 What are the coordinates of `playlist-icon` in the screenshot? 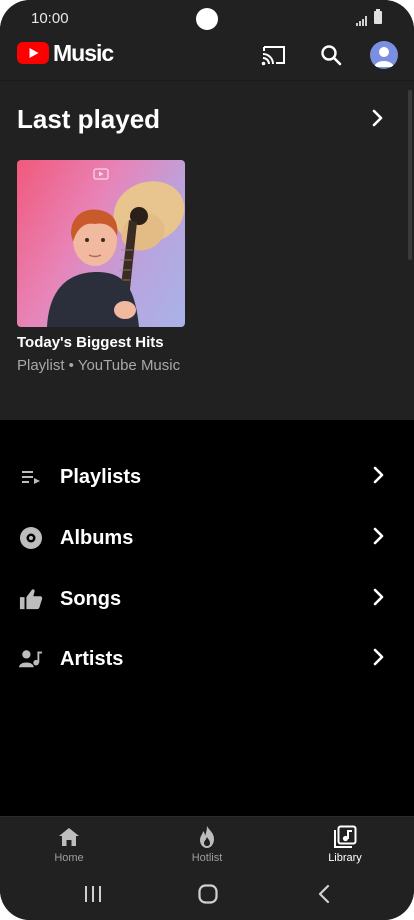 It's located at (31, 477).